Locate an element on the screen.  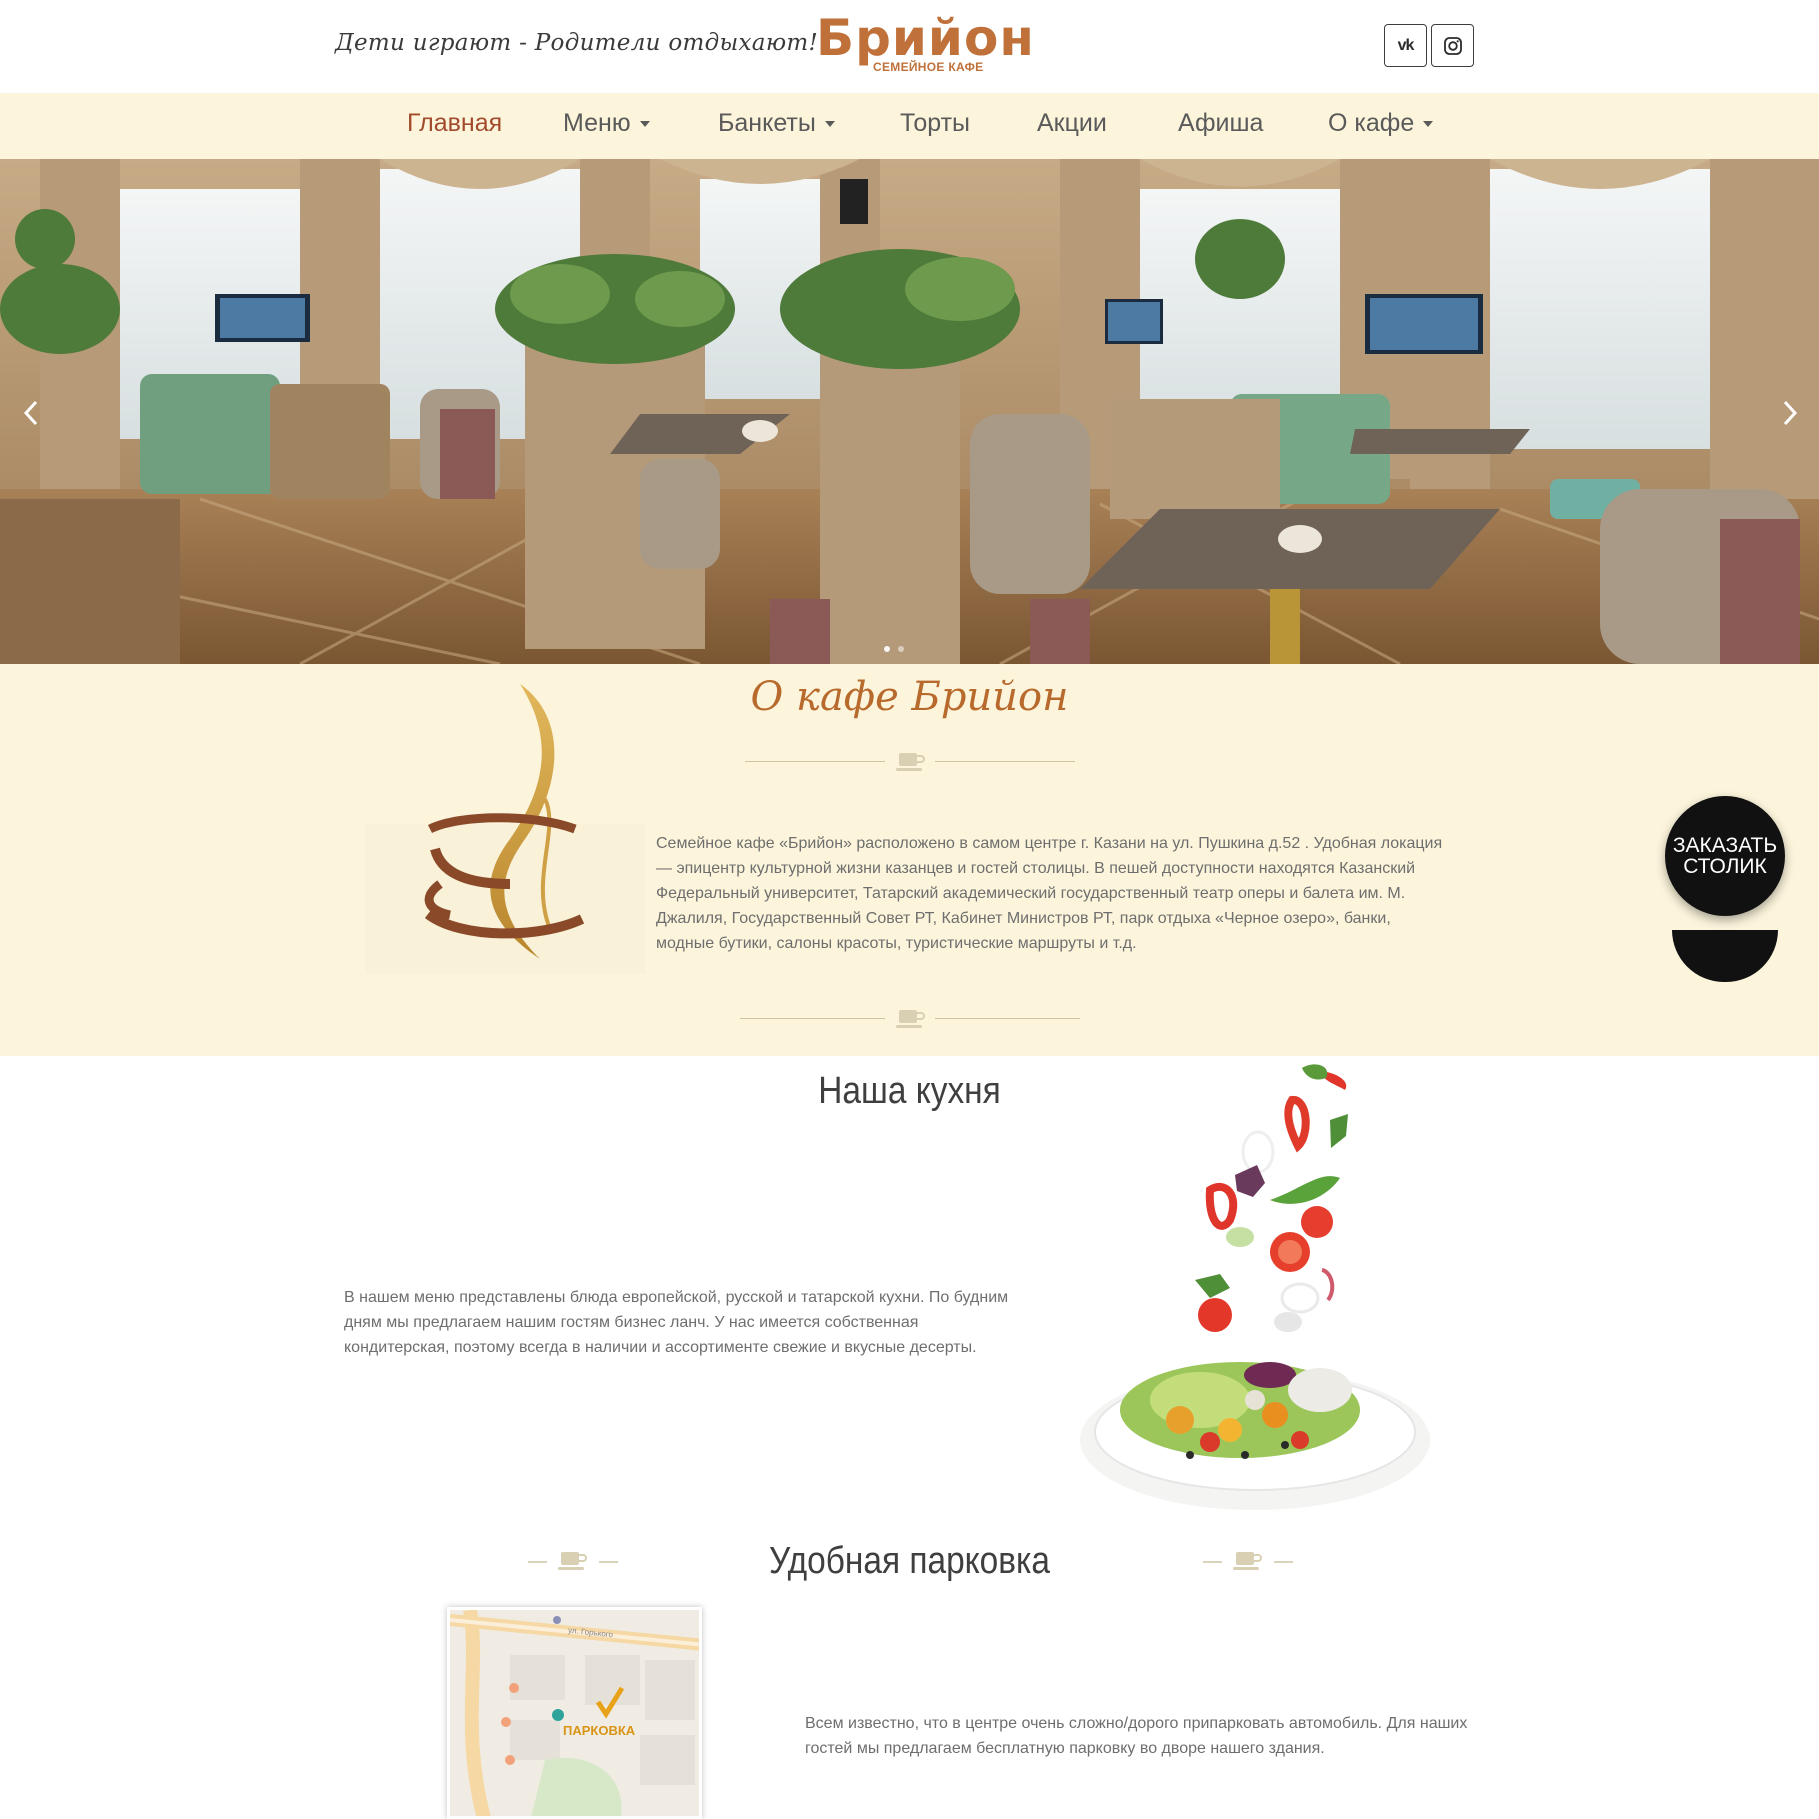
nav-item-cakes: Торты is located at coordinates (935, 123).